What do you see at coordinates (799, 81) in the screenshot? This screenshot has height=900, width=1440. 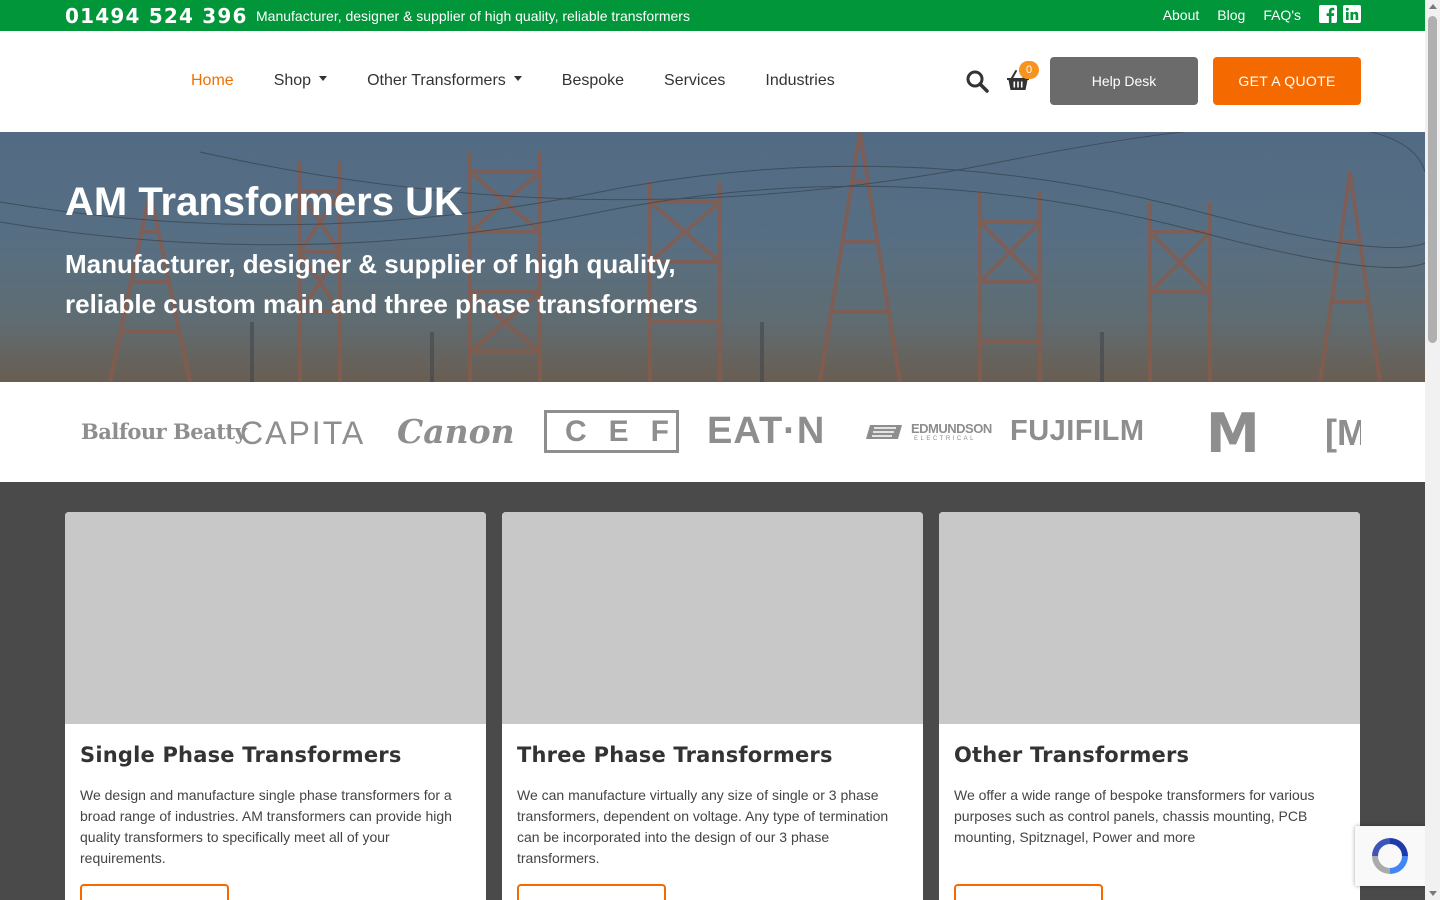 I see `nav-item-industries: Industries` at bounding box center [799, 81].